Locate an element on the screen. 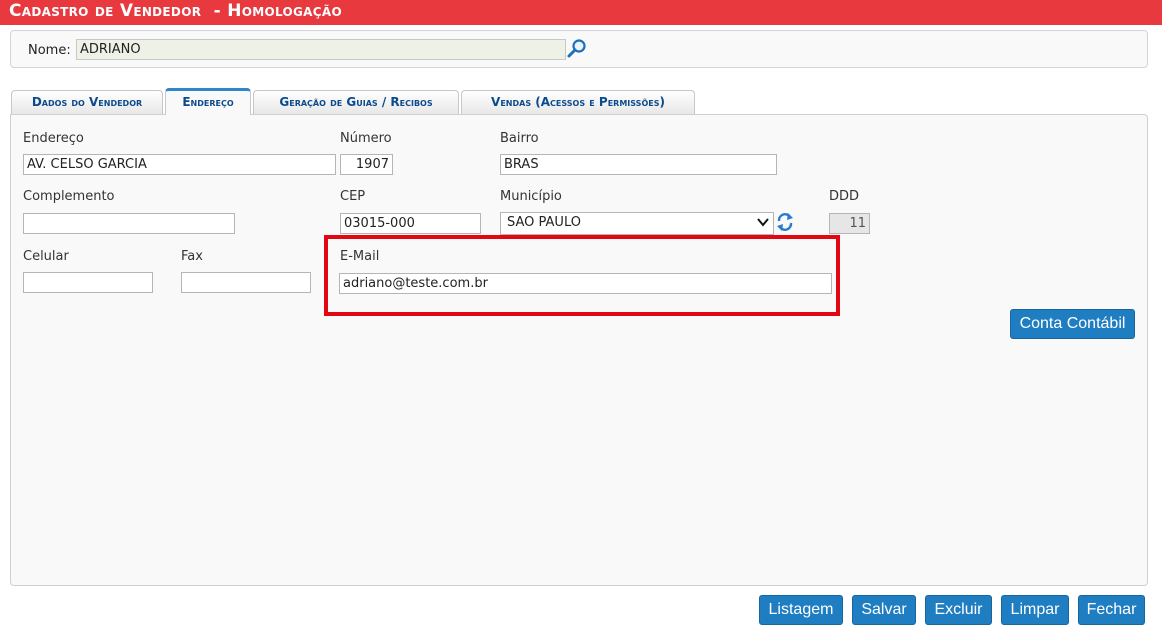 Image resolution: width=1162 pixels, height=640 pixels. refresh-icon is located at coordinates (785, 222).